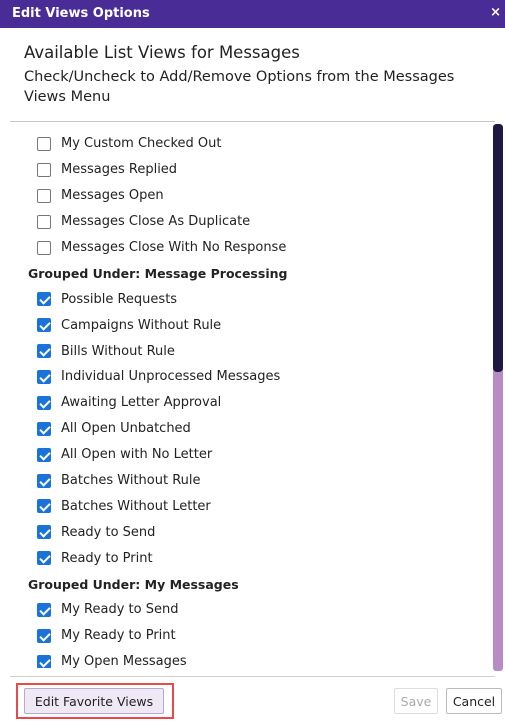 Image resolution: width=505 pixels, height=721 pixels. What do you see at coordinates (107, 558) in the screenshot?
I see `view-option-label: Ready to Print` at bounding box center [107, 558].